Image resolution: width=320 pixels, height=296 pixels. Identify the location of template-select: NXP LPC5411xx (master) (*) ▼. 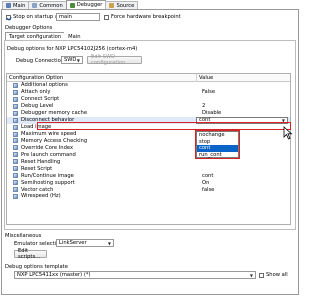
(135, 275).